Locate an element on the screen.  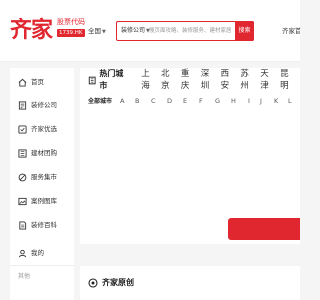
promo-banner is located at coordinates (264, 229).